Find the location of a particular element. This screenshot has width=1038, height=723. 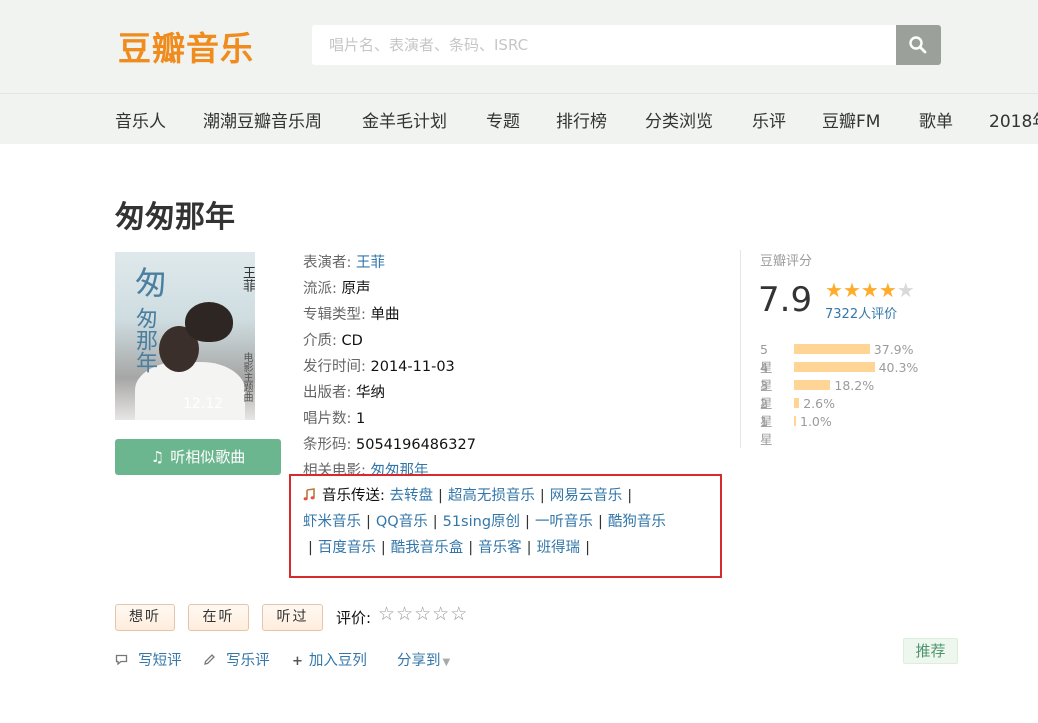

send-link-netease: 网易云音乐 is located at coordinates (586, 496).